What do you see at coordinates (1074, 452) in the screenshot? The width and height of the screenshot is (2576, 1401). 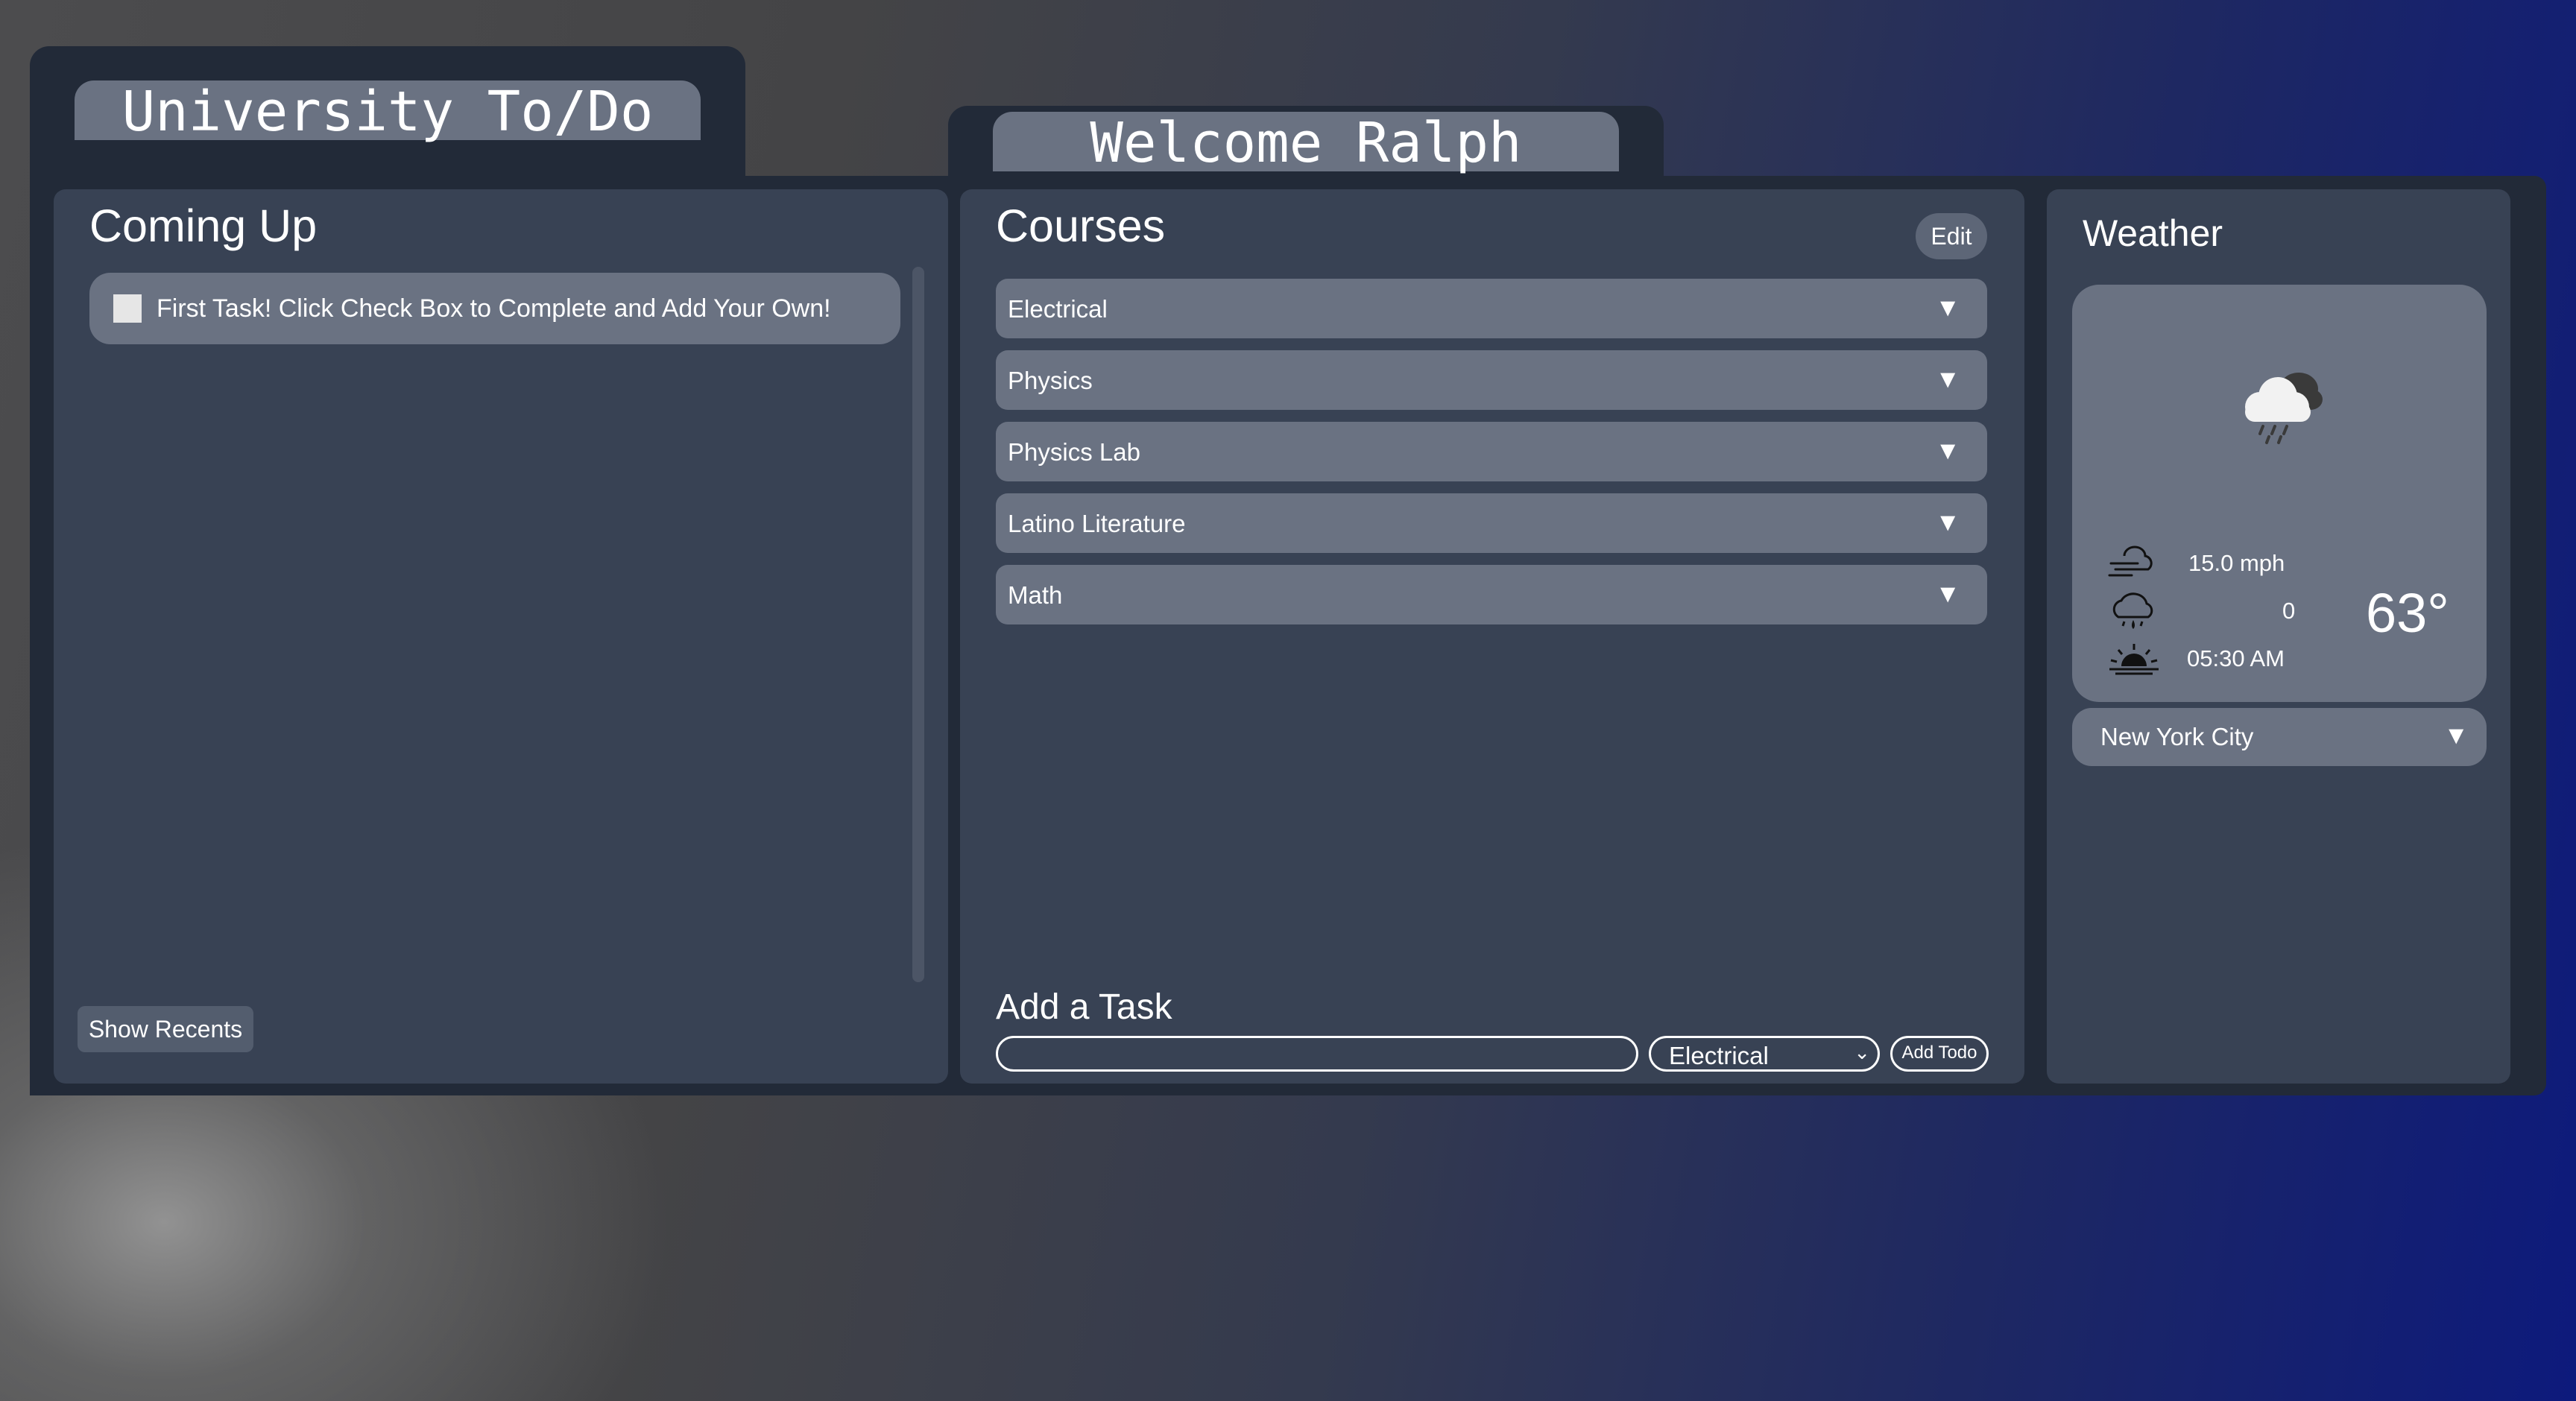 I see `course-label: Physics Lab` at bounding box center [1074, 452].